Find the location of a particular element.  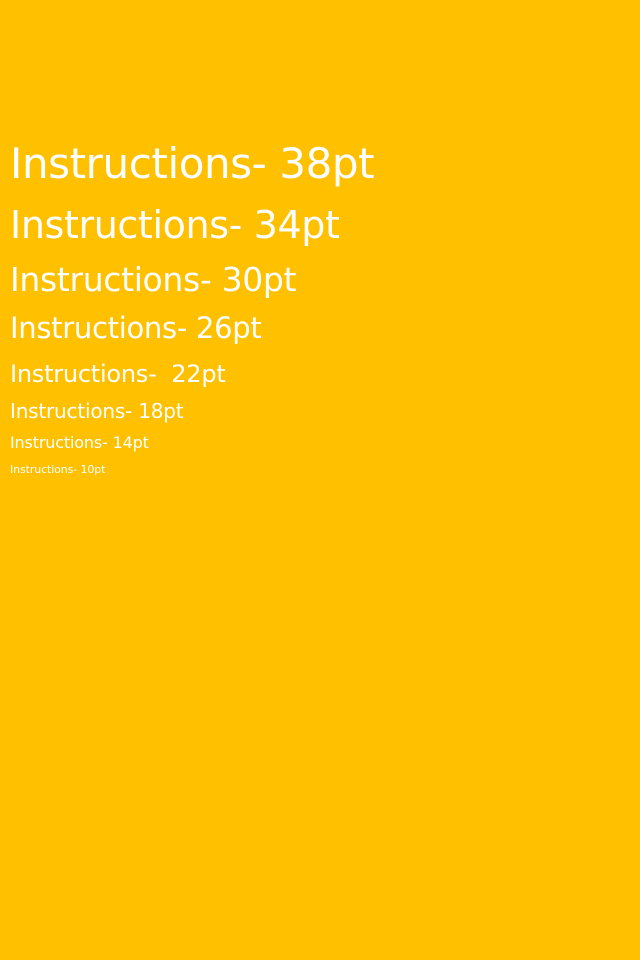

font-sample-34pt: Instructions- 34pt is located at coordinates (175, 225).